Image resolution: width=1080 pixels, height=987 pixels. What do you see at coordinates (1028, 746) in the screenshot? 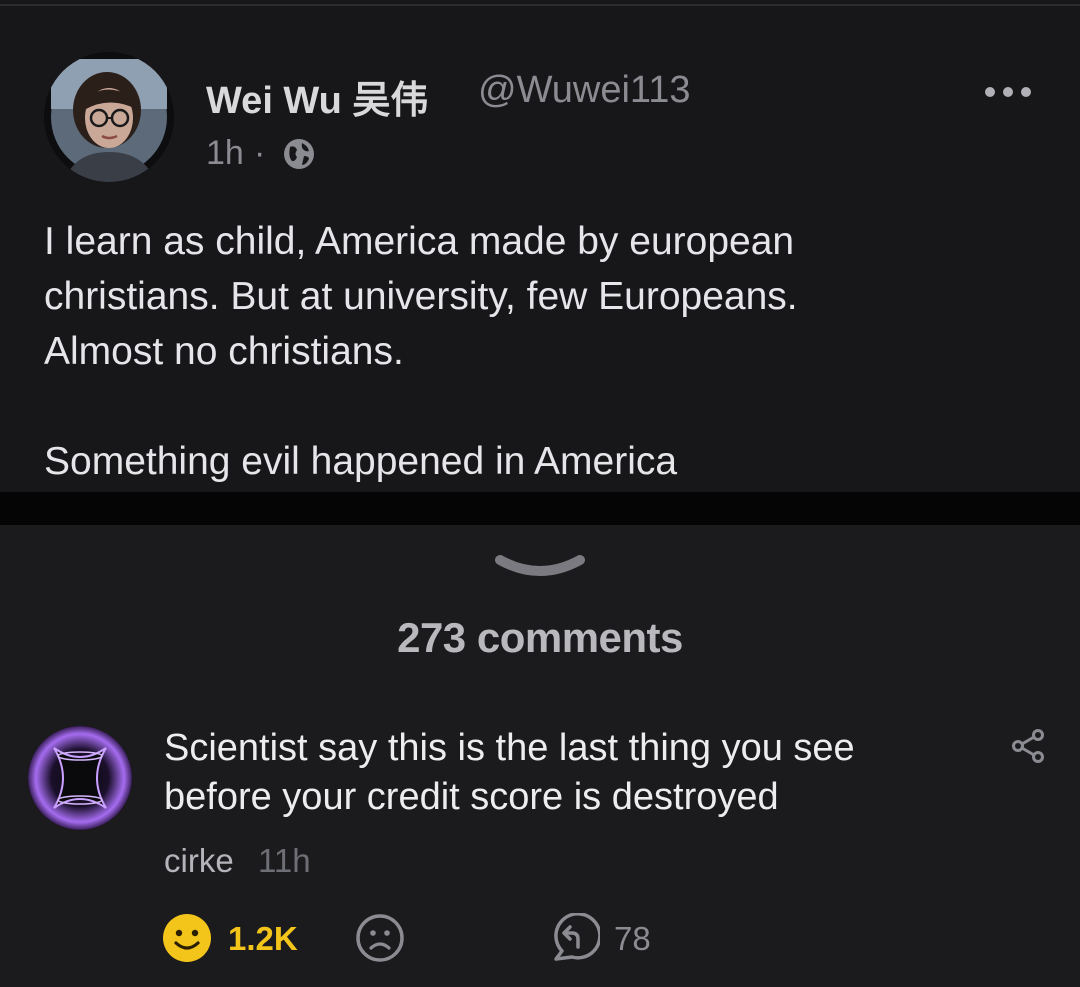
I see `share-icon` at bounding box center [1028, 746].